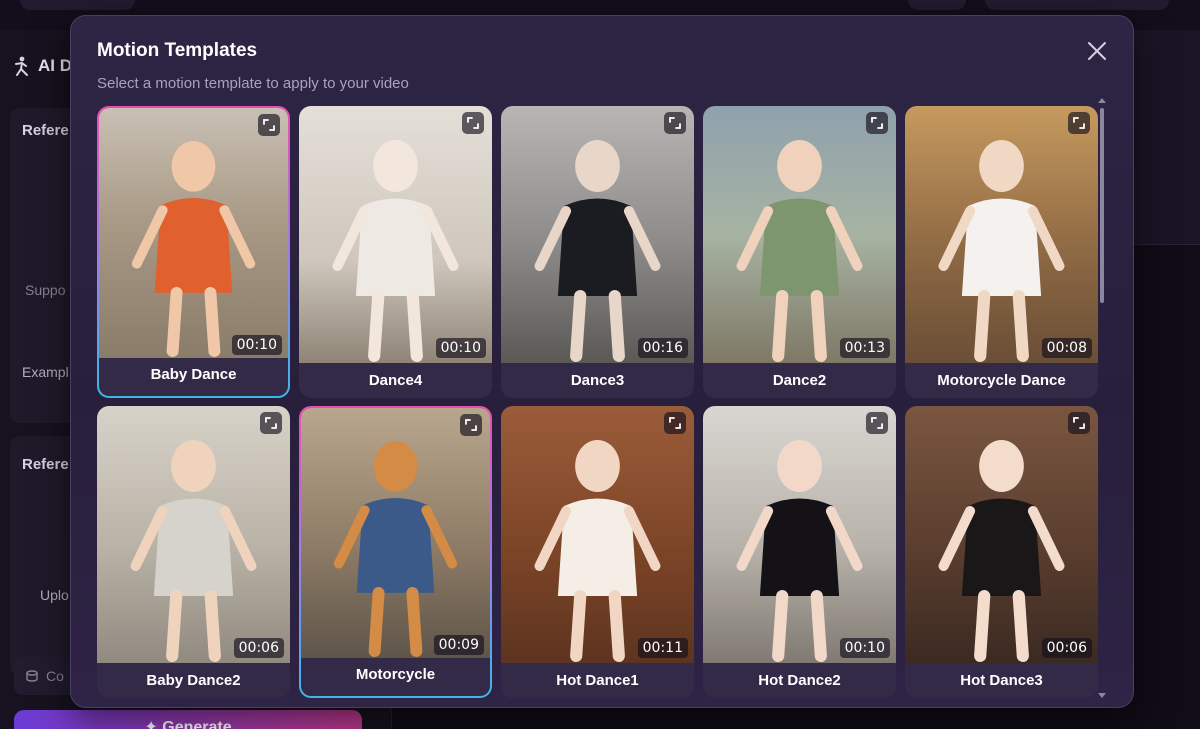 The image size is (1200, 729). I want to click on template-card: 00:06 Baby Dance2, so click(193, 552).